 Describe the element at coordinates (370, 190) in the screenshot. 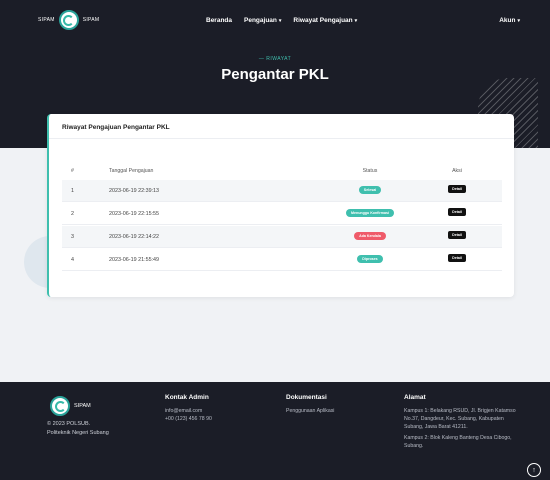

I see `status-badge: Selesai` at that location.